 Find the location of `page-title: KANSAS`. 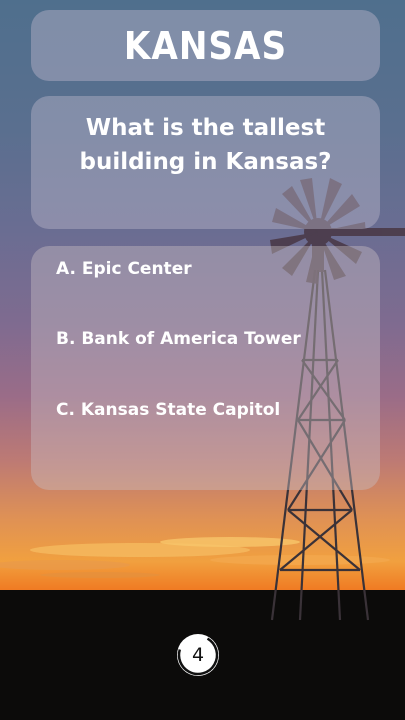

page-title: KANSAS is located at coordinates (205, 46).